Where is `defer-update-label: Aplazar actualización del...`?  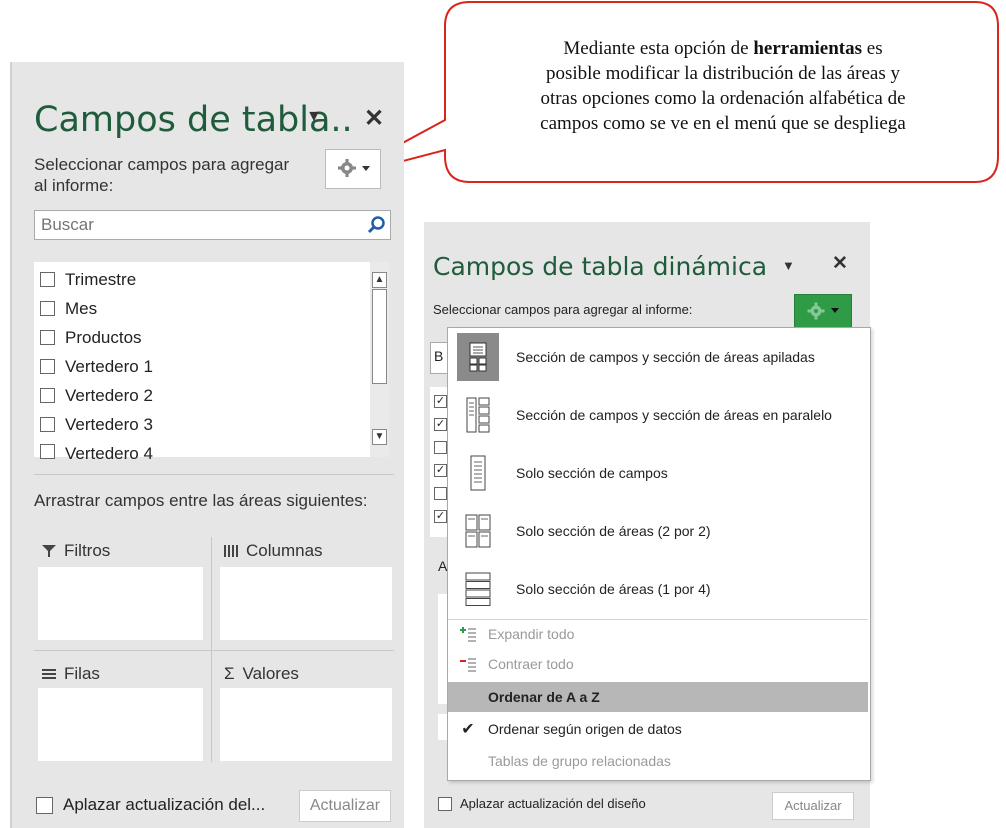 defer-update-label: Aplazar actualización del... is located at coordinates (164, 804).